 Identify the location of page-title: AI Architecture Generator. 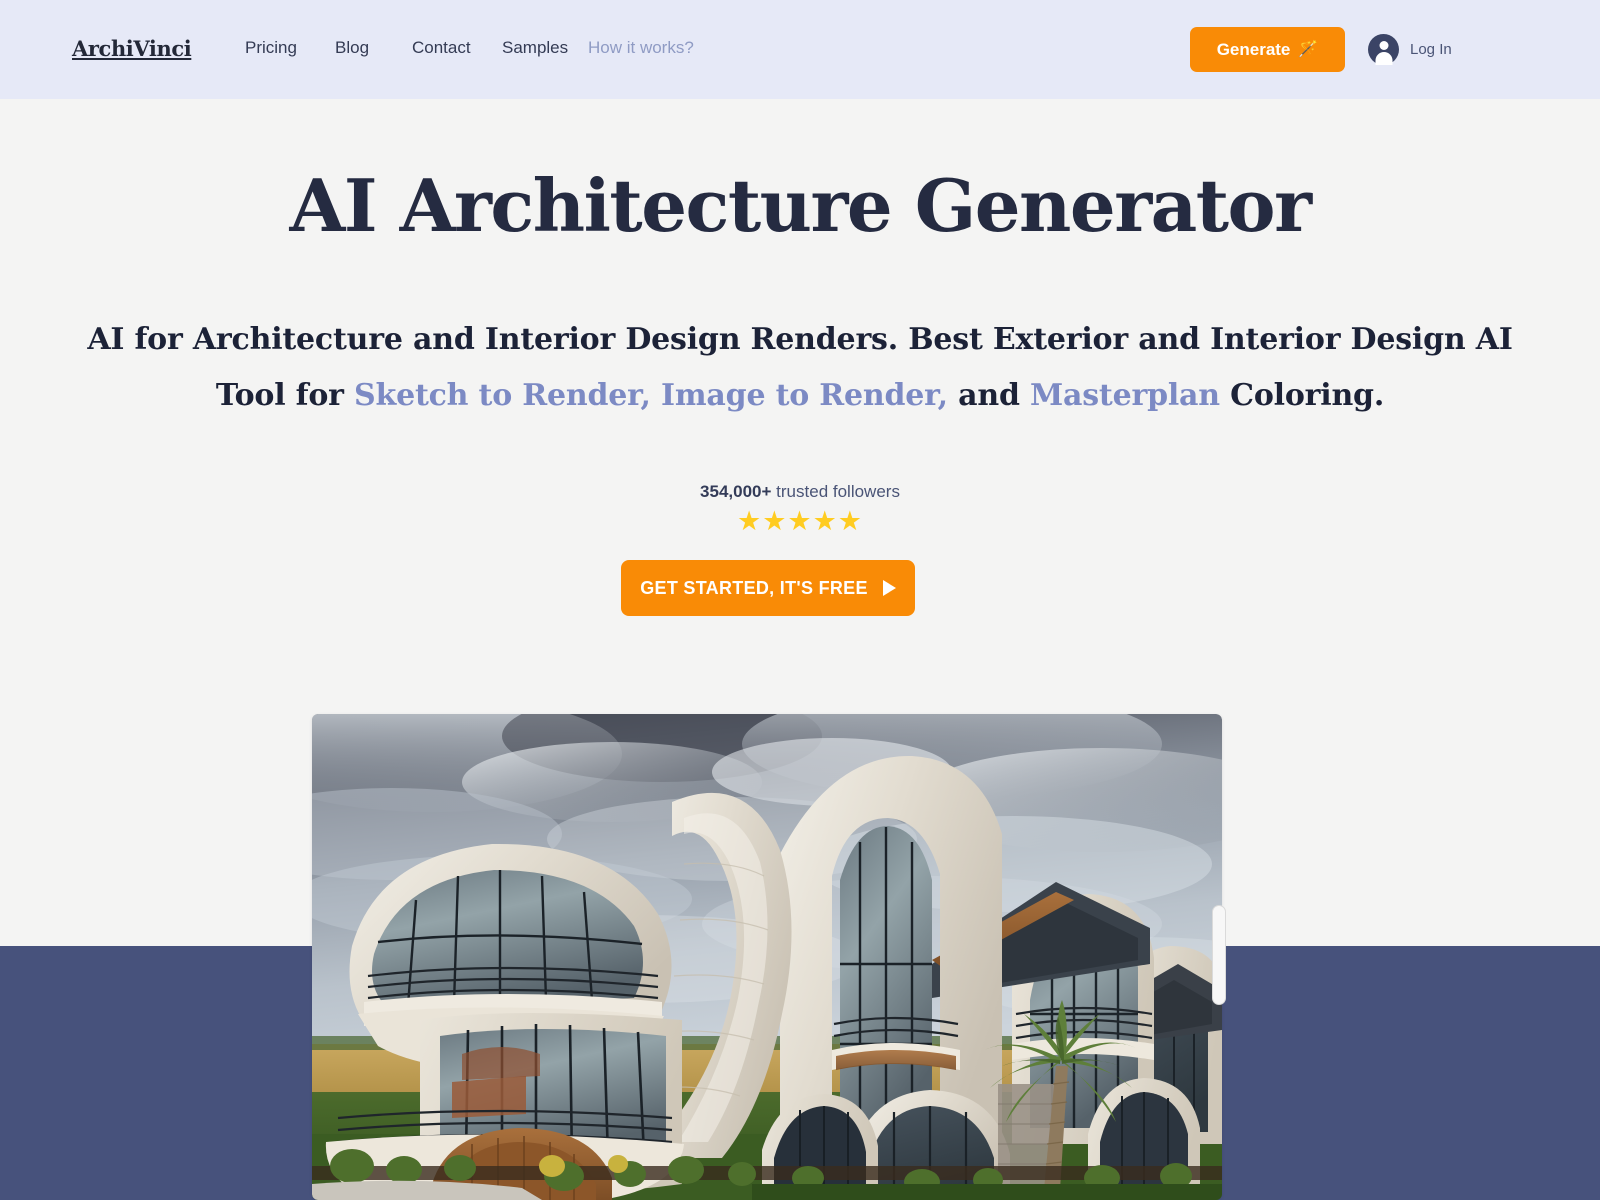
(800, 205).